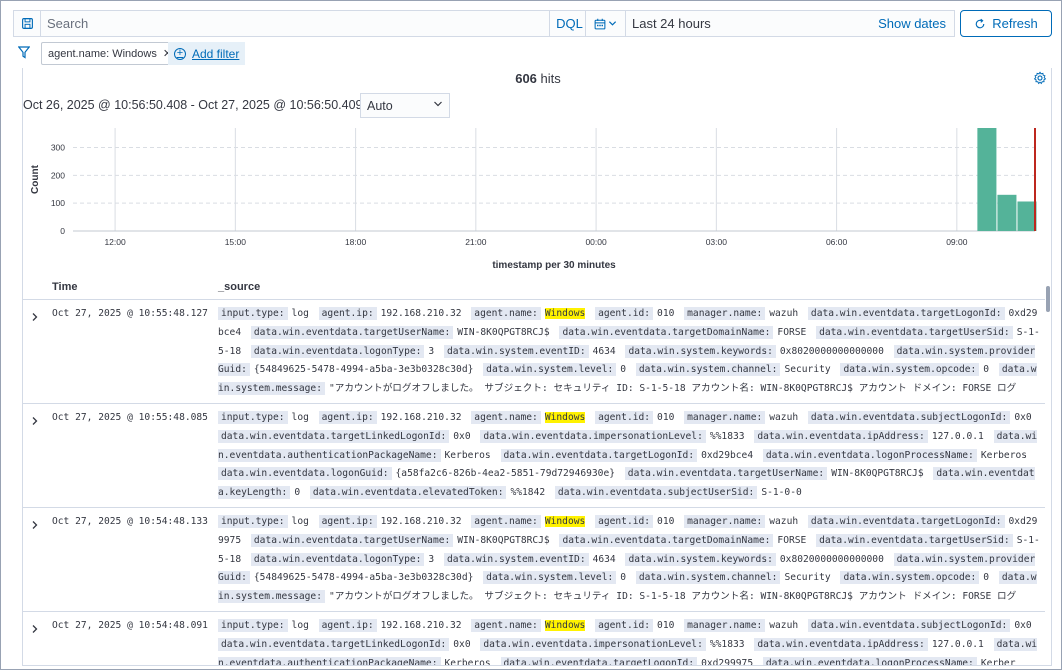  I want to click on query-bar: DQL Last 24 hours Show dates, so click(533, 24).